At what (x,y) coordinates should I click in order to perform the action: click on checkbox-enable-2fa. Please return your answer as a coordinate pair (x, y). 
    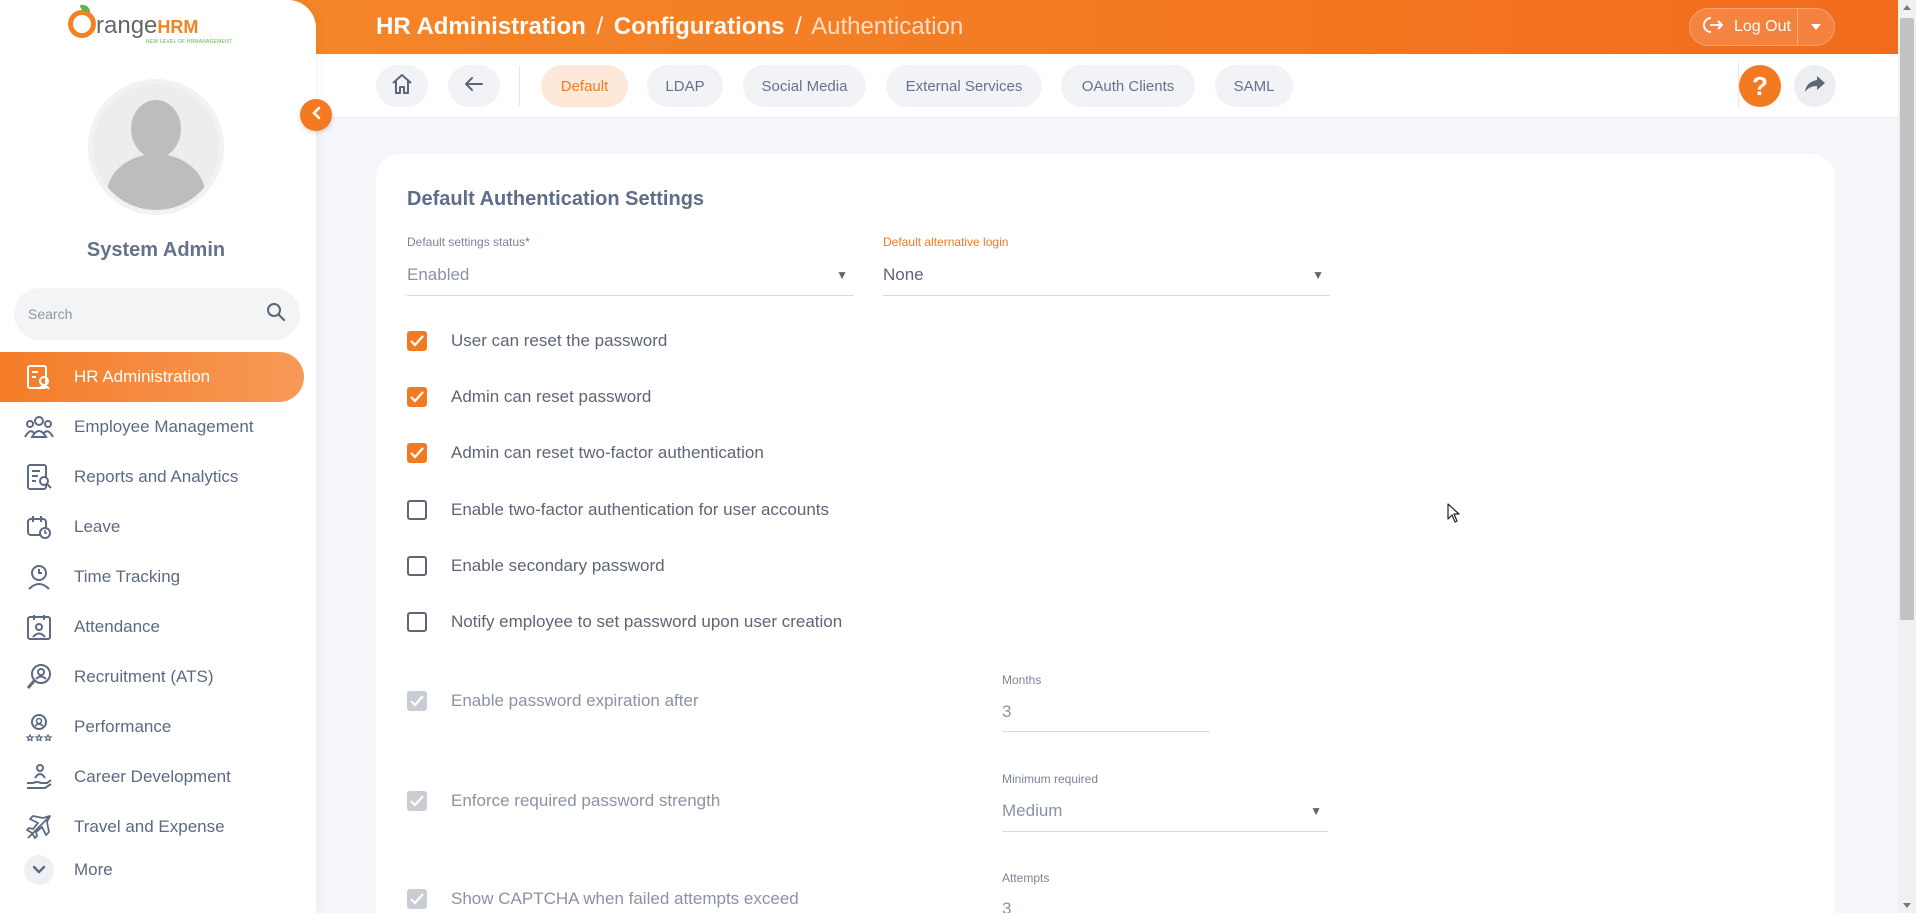
    Looking at the image, I should click on (417, 510).